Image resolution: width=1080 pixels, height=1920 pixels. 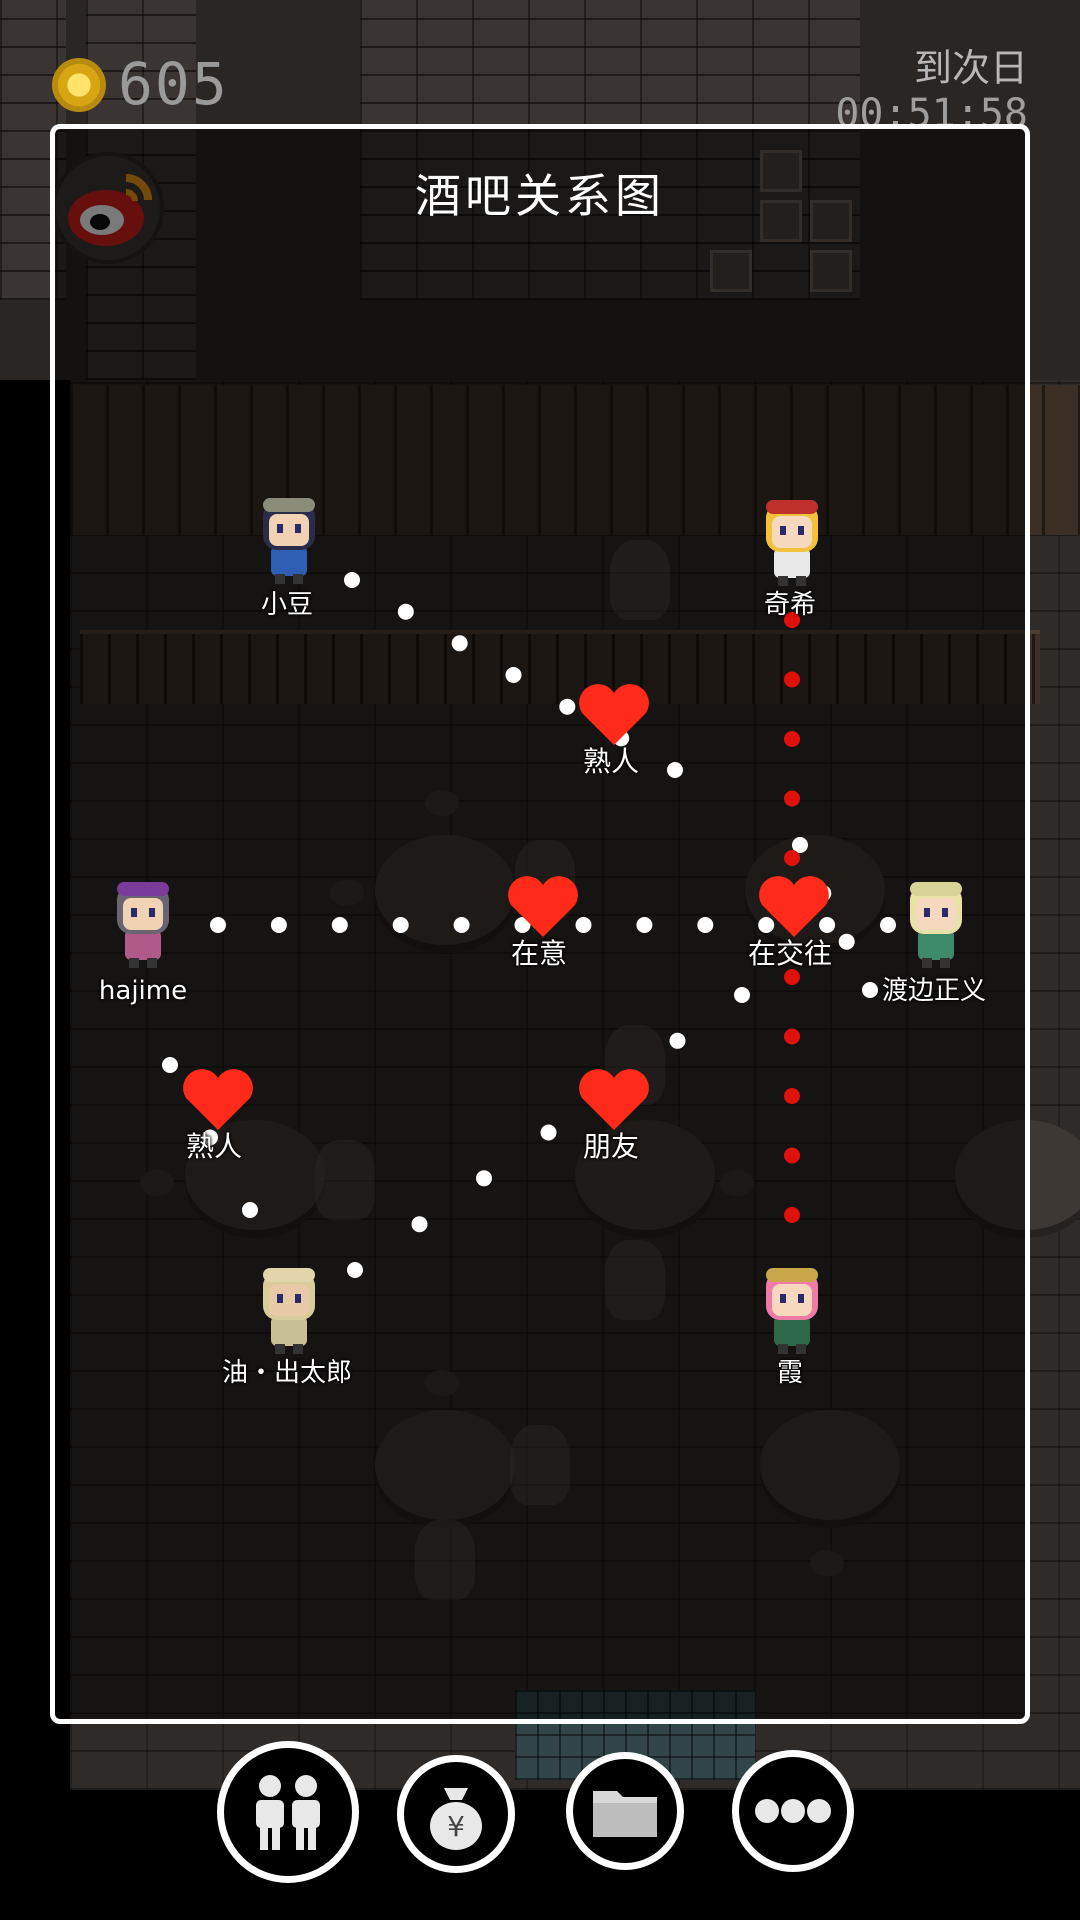 I want to click on character-kasumi, so click(x=792, y=1308).